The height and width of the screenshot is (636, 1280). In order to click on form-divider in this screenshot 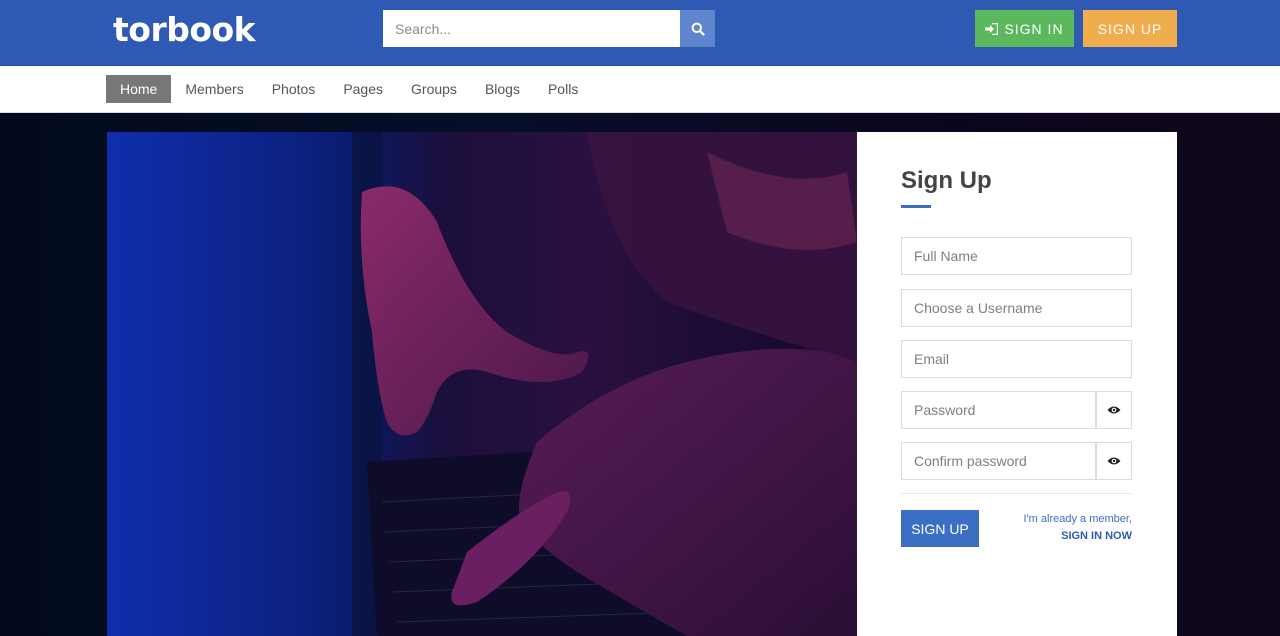, I will do `click(1016, 493)`.